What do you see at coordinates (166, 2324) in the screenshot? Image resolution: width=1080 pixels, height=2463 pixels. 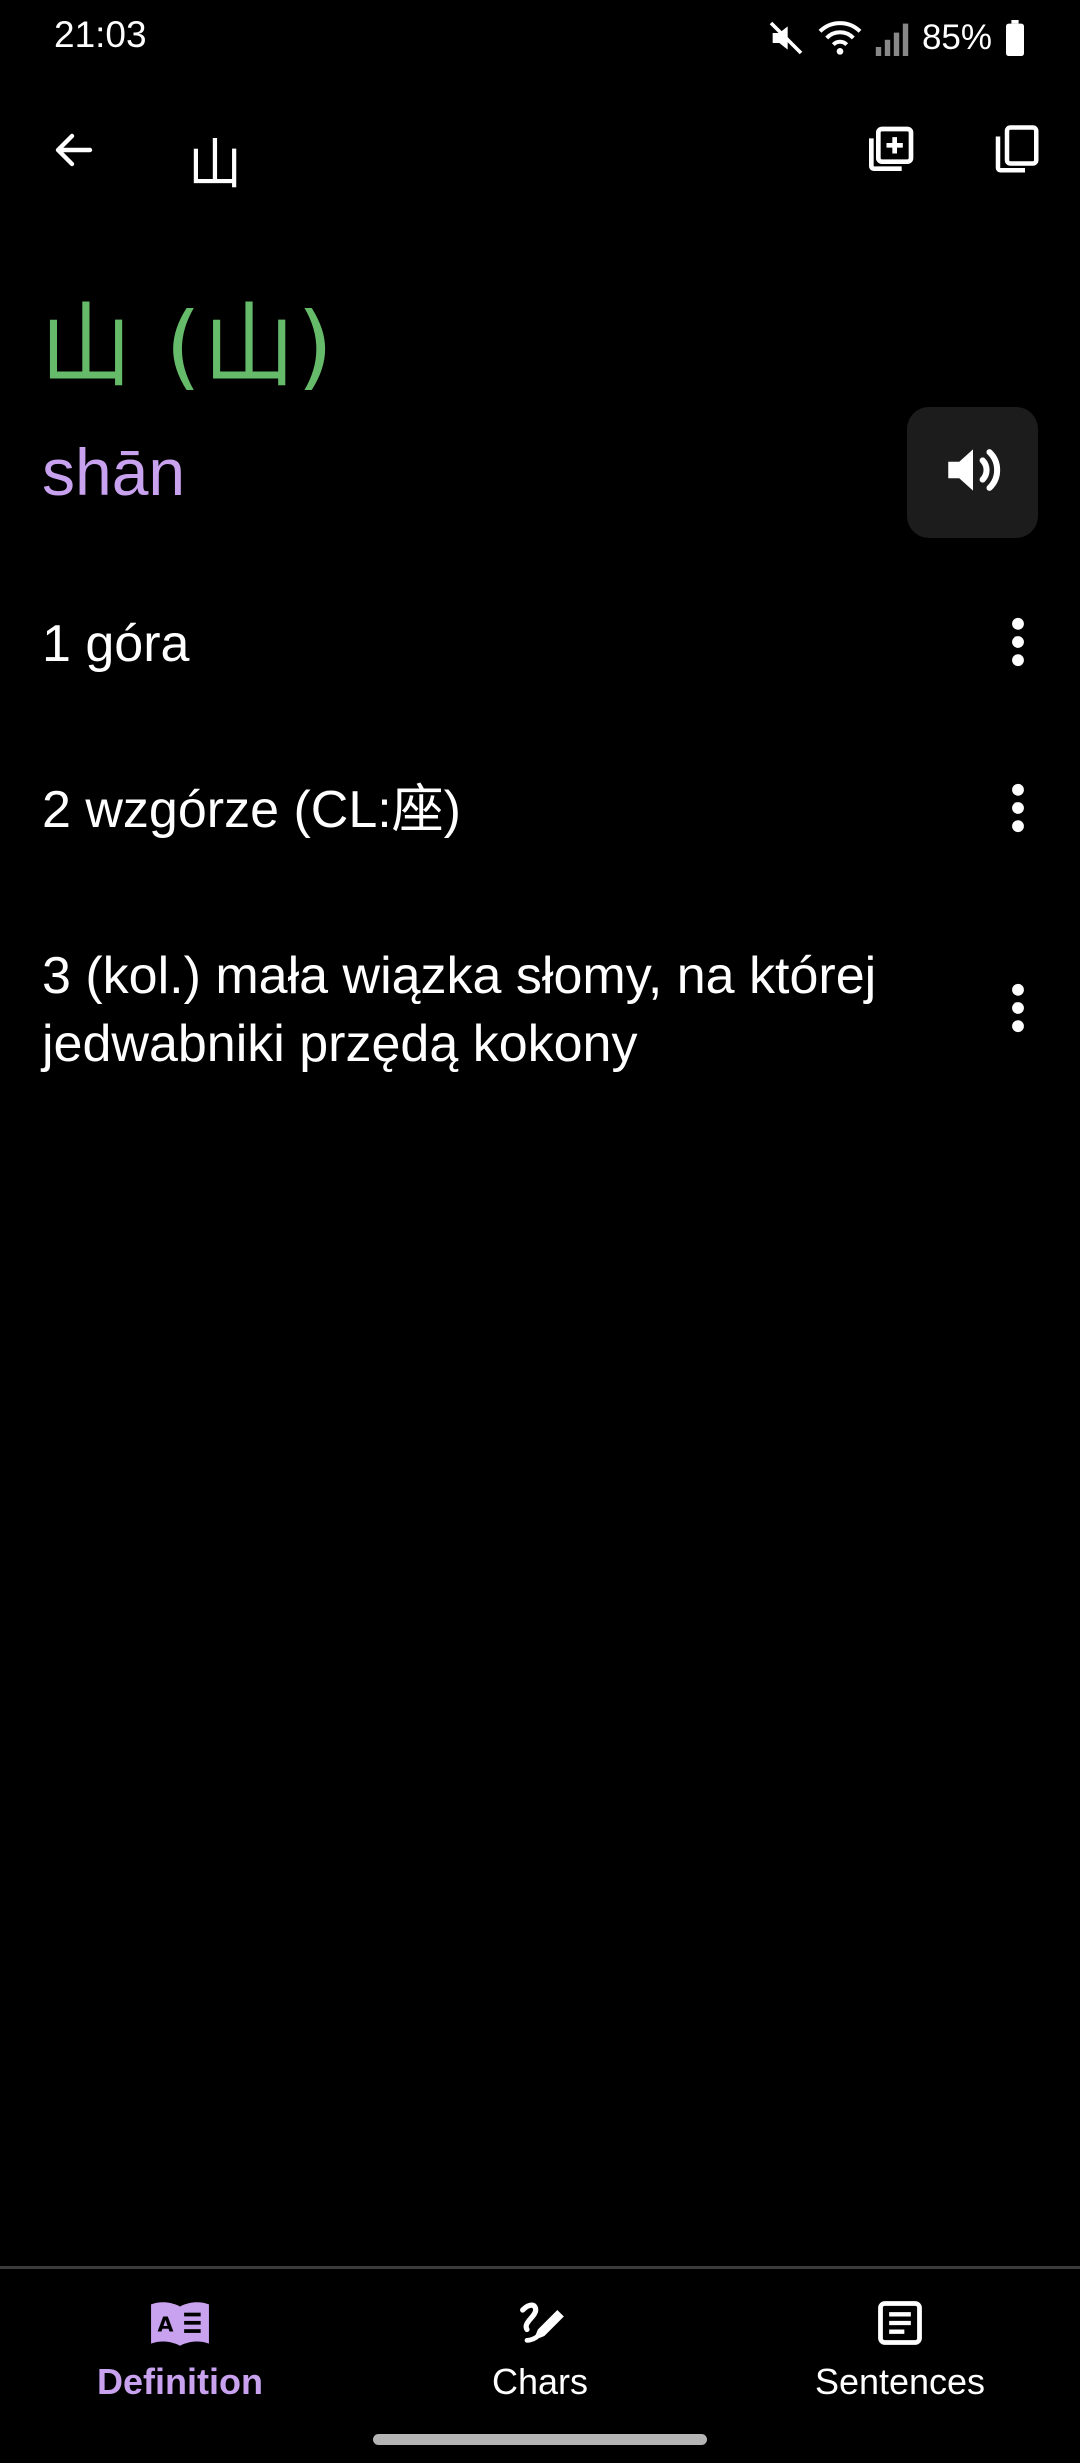 I see `svg-text: A` at bounding box center [166, 2324].